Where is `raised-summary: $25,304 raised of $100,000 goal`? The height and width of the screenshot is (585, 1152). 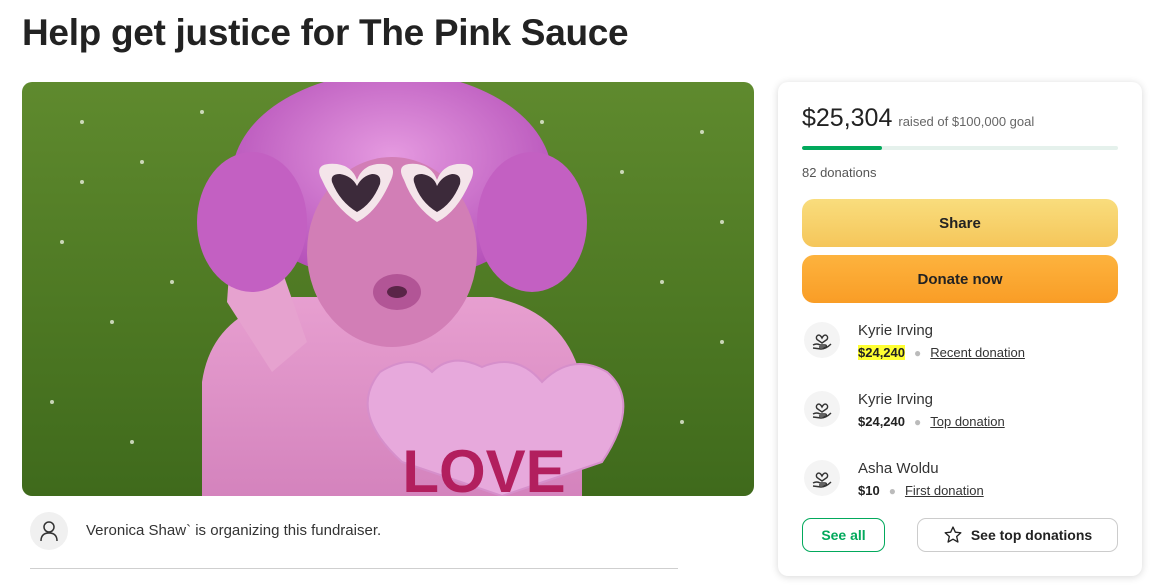
raised-summary: $25,304 raised of $100,000 goal is located at coordinates (918, 118).